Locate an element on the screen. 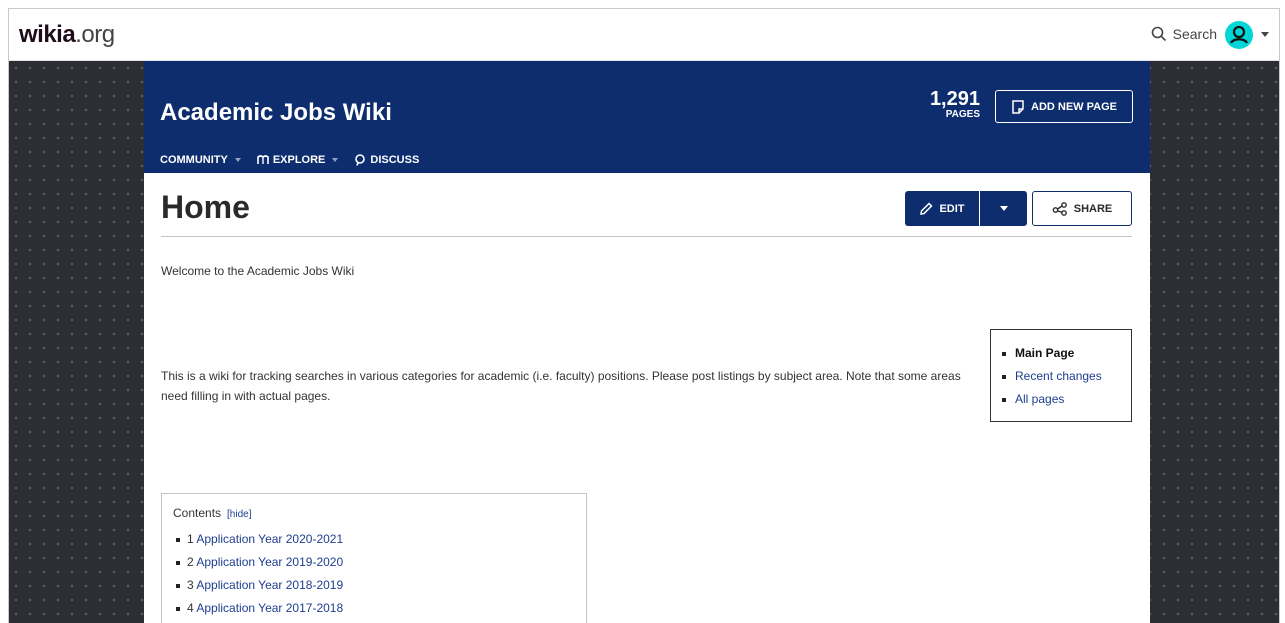 The height and width of the screenshot is (623, 1285). add-new-page-button: ADD NEW PAGE is located at coordinates (1064, 106).